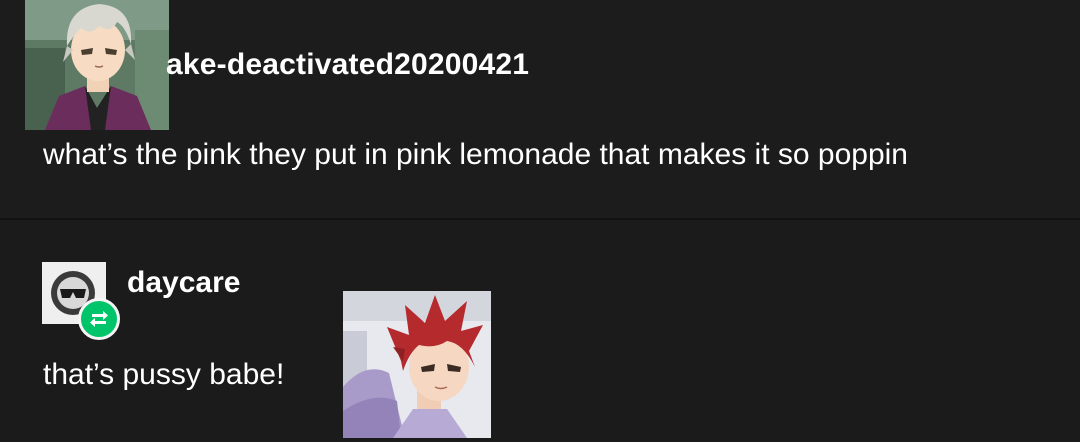 This screenshot has width=1080, height=442. I want to click on post-divider, so click(540, 219).